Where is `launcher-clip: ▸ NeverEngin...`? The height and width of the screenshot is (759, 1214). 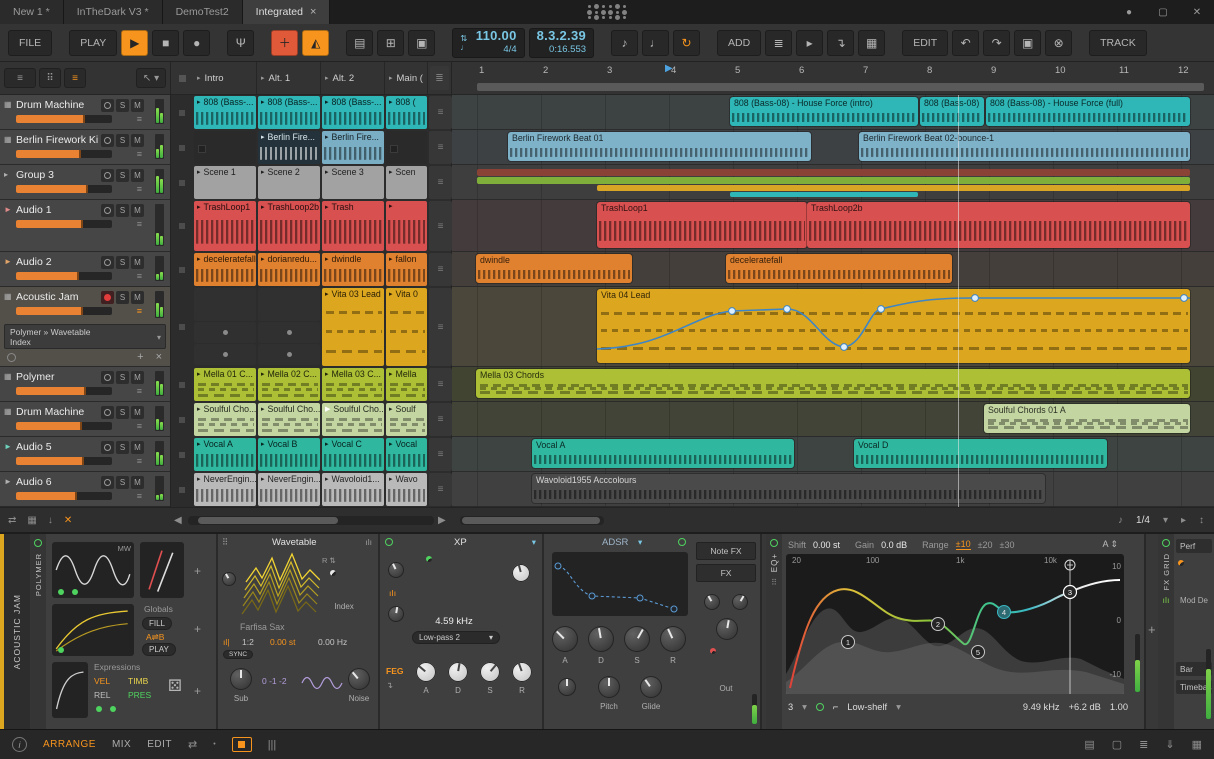 launcher-clip: ▸ NeverEngin... is located at coordinates (225, 489).